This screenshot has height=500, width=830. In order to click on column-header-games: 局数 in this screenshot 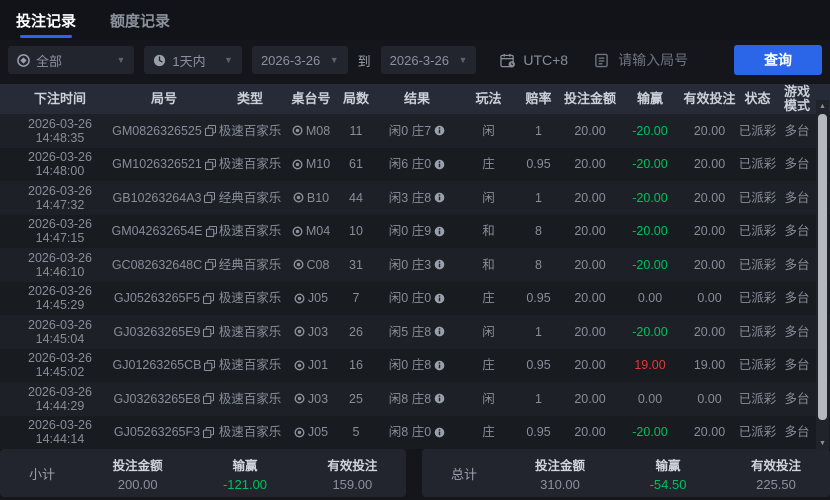, I will do `click(355, 98)`.